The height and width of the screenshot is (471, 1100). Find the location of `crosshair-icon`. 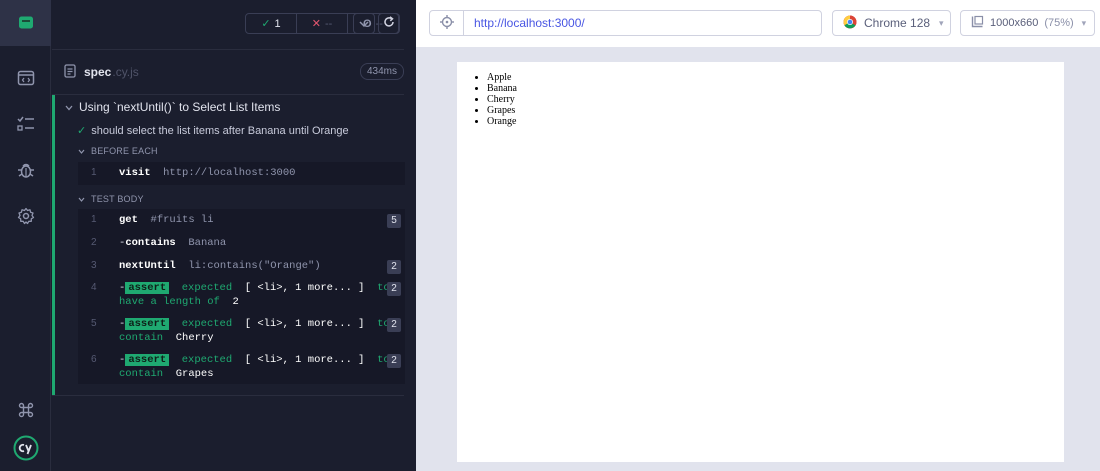

crosshair-icon is located at coordinates (446, 23).